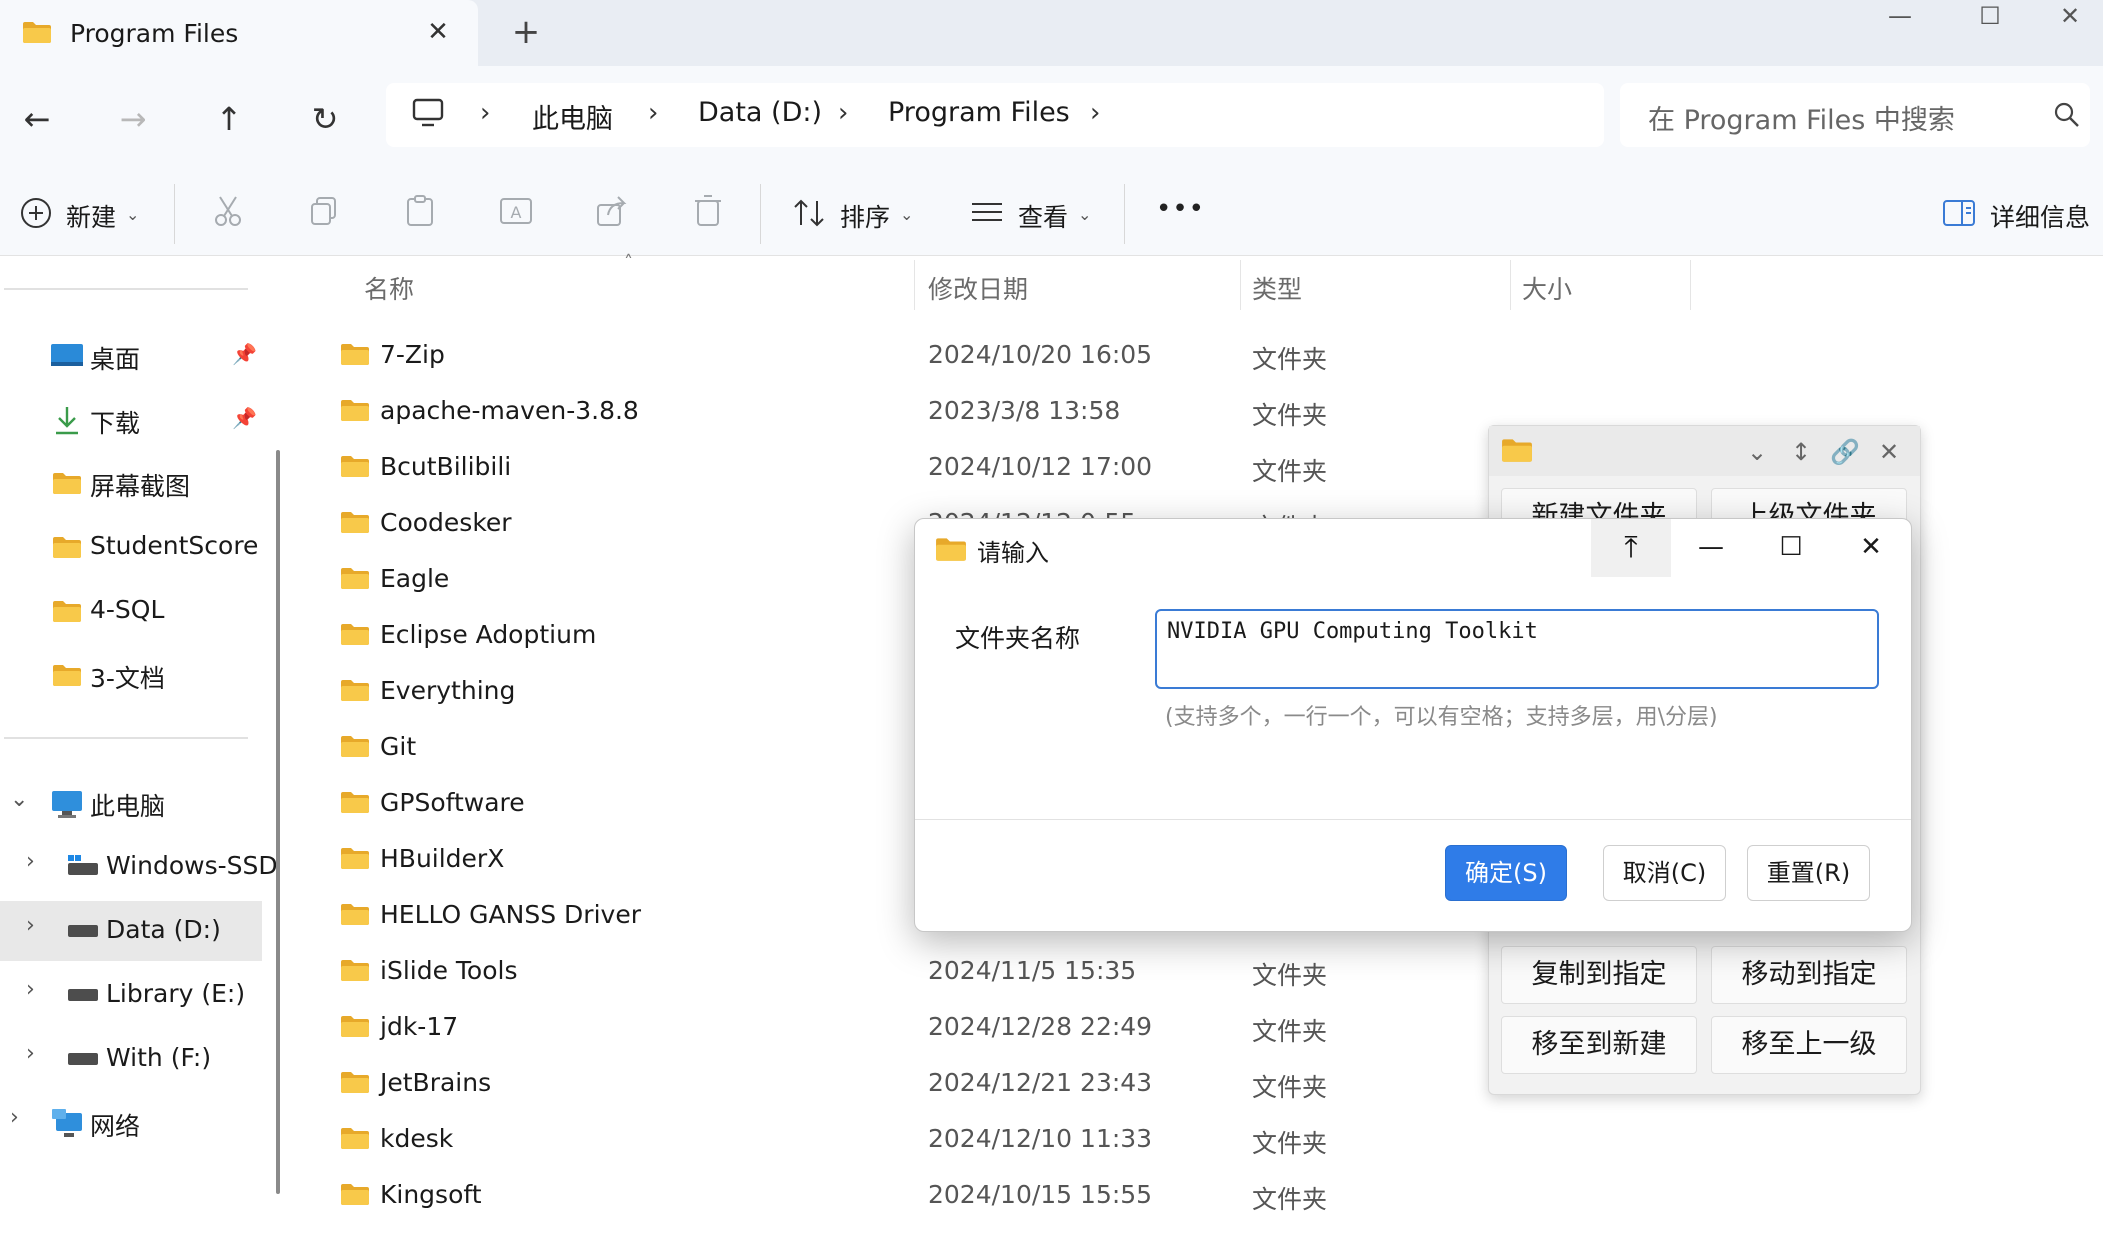 This screenshot has width=2103, height=1235. What do you see at coordinates (1959, 213) in the screenshot?
I see `details-pane-icon` at bounding box center [1959, 213].